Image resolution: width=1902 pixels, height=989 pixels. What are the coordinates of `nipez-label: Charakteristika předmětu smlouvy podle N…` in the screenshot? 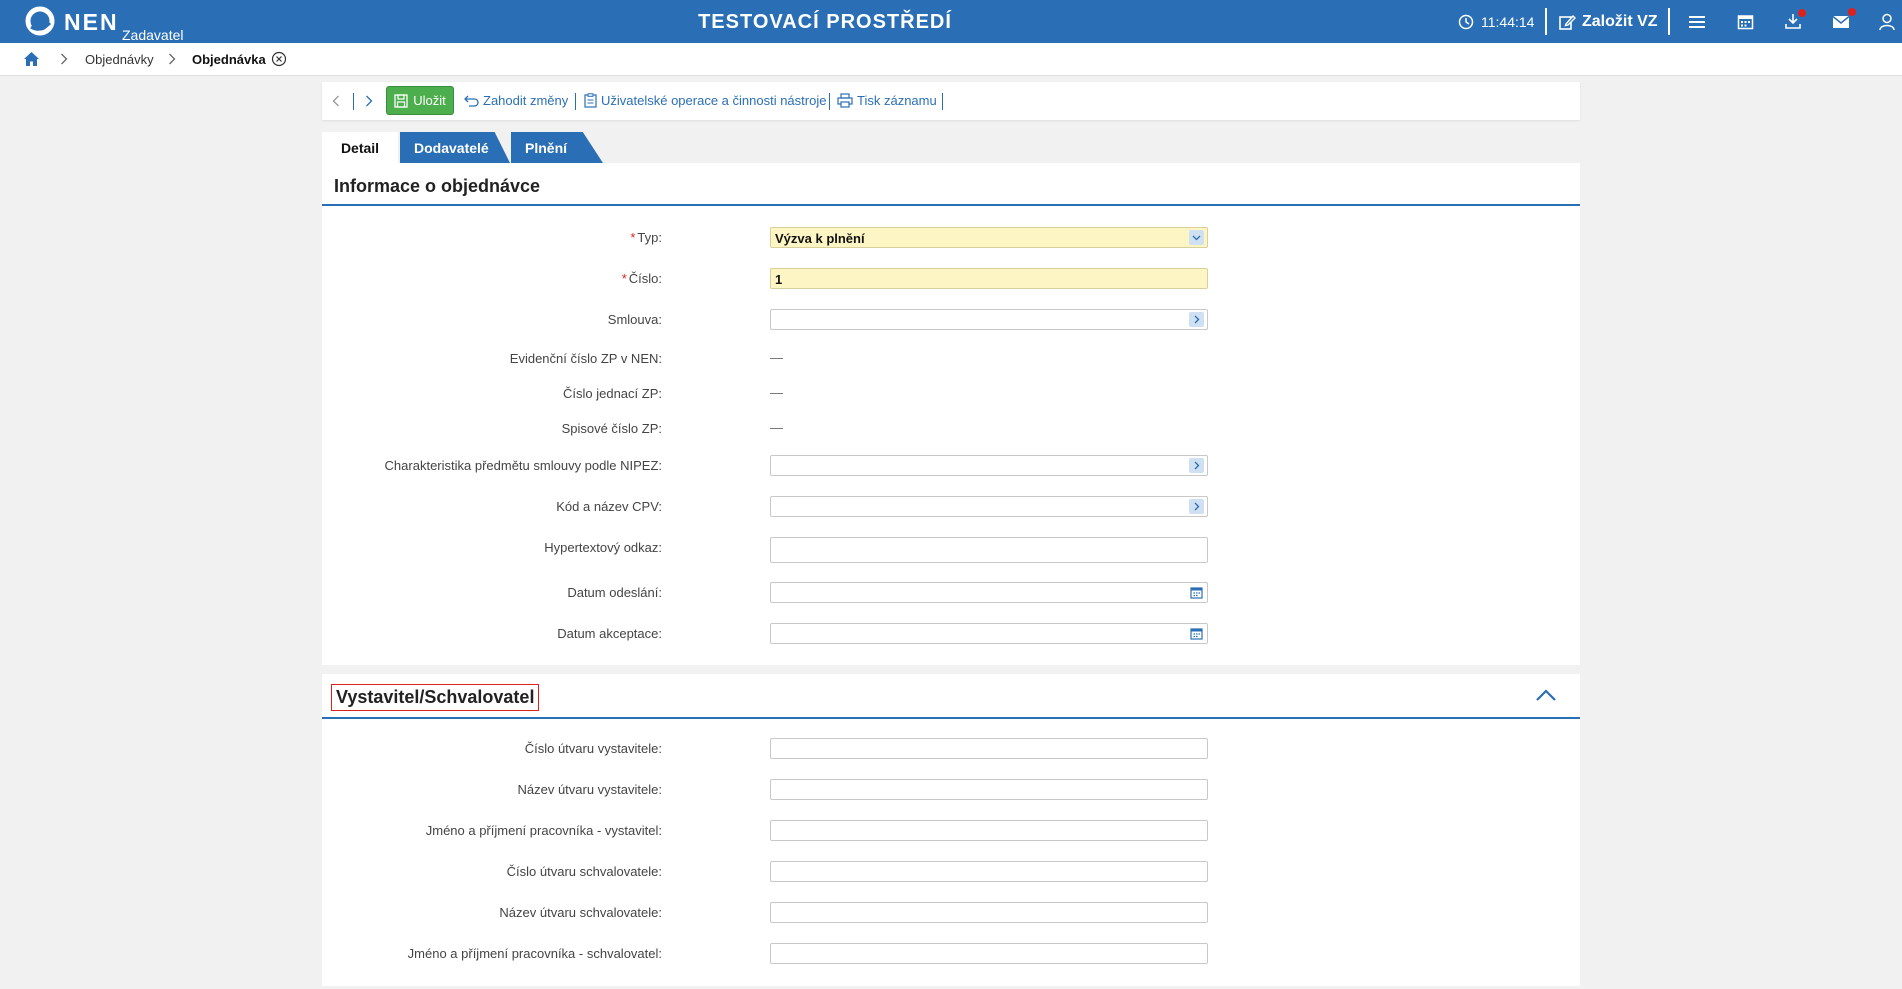 It's located at (523, 465).